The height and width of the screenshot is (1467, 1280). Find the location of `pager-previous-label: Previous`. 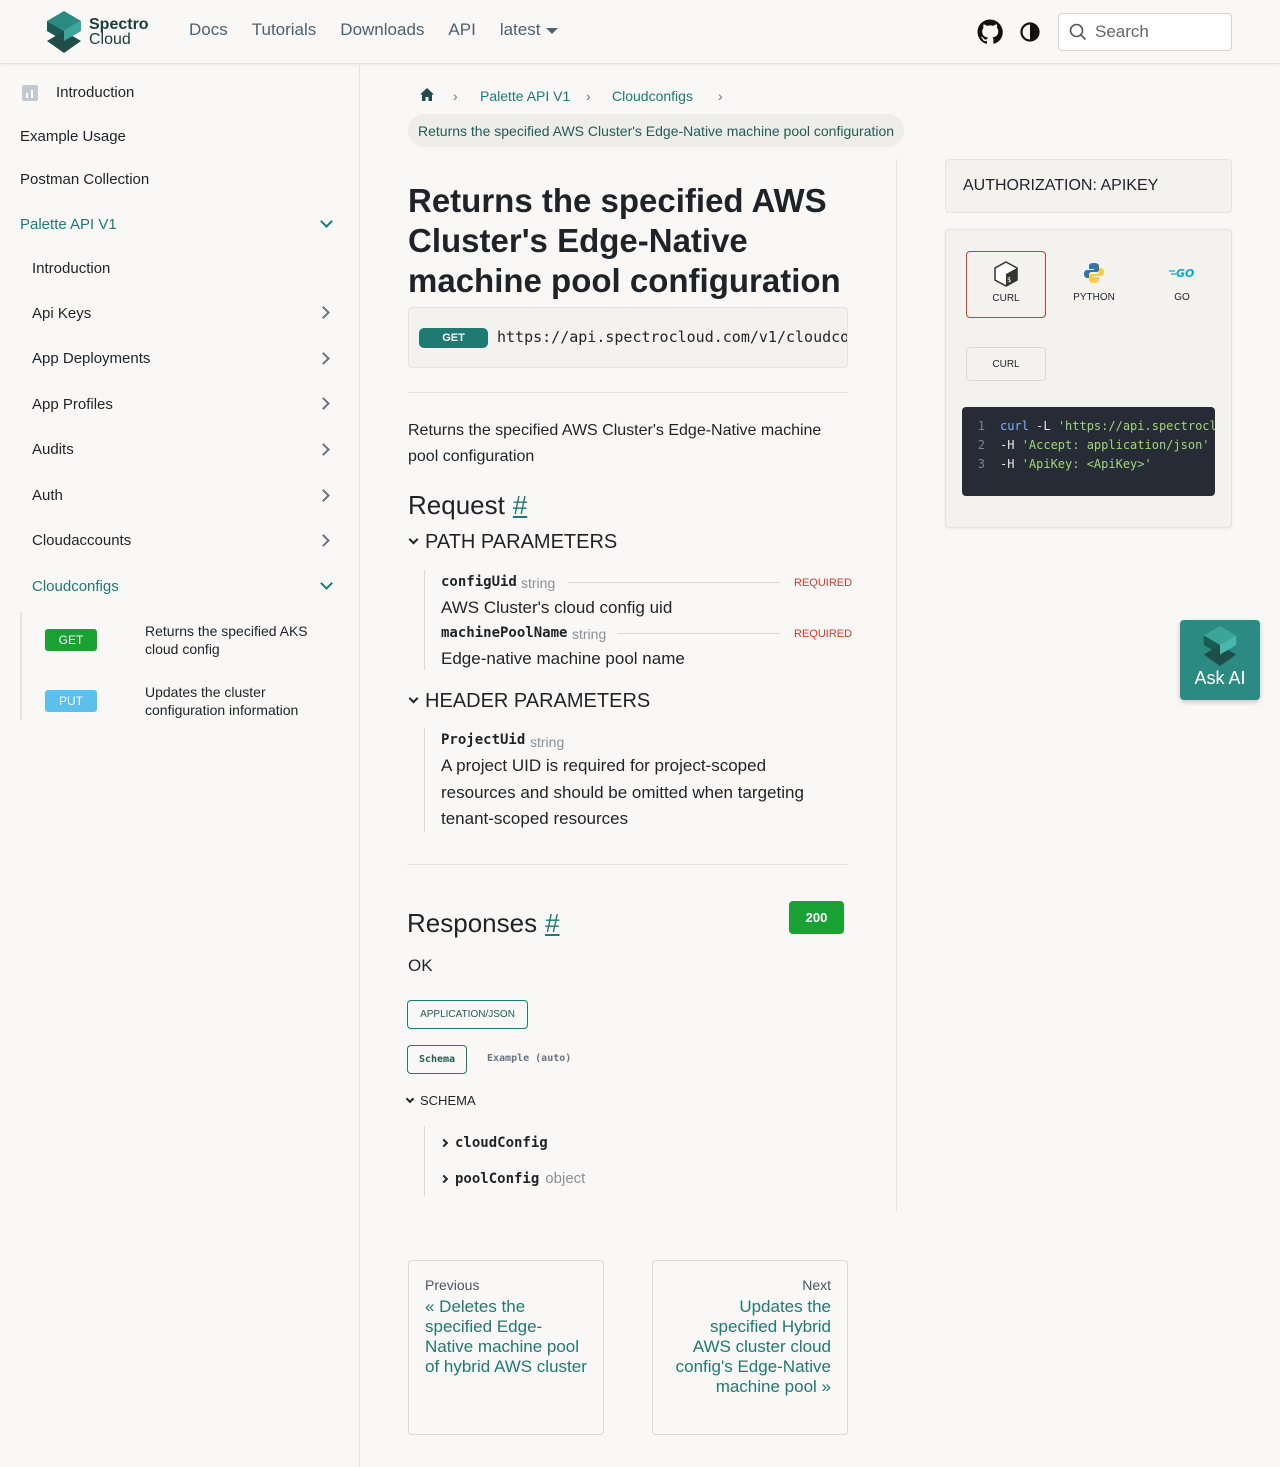

pager-previous-label: Previous is located at coordinates (452, 1285).